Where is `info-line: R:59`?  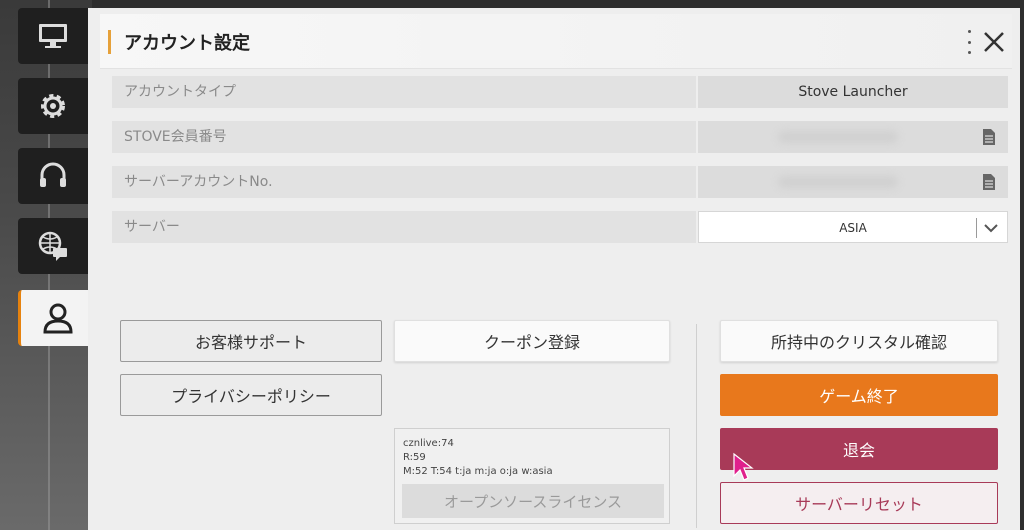
info-line: R:59 is located at coordinates (414, 457).